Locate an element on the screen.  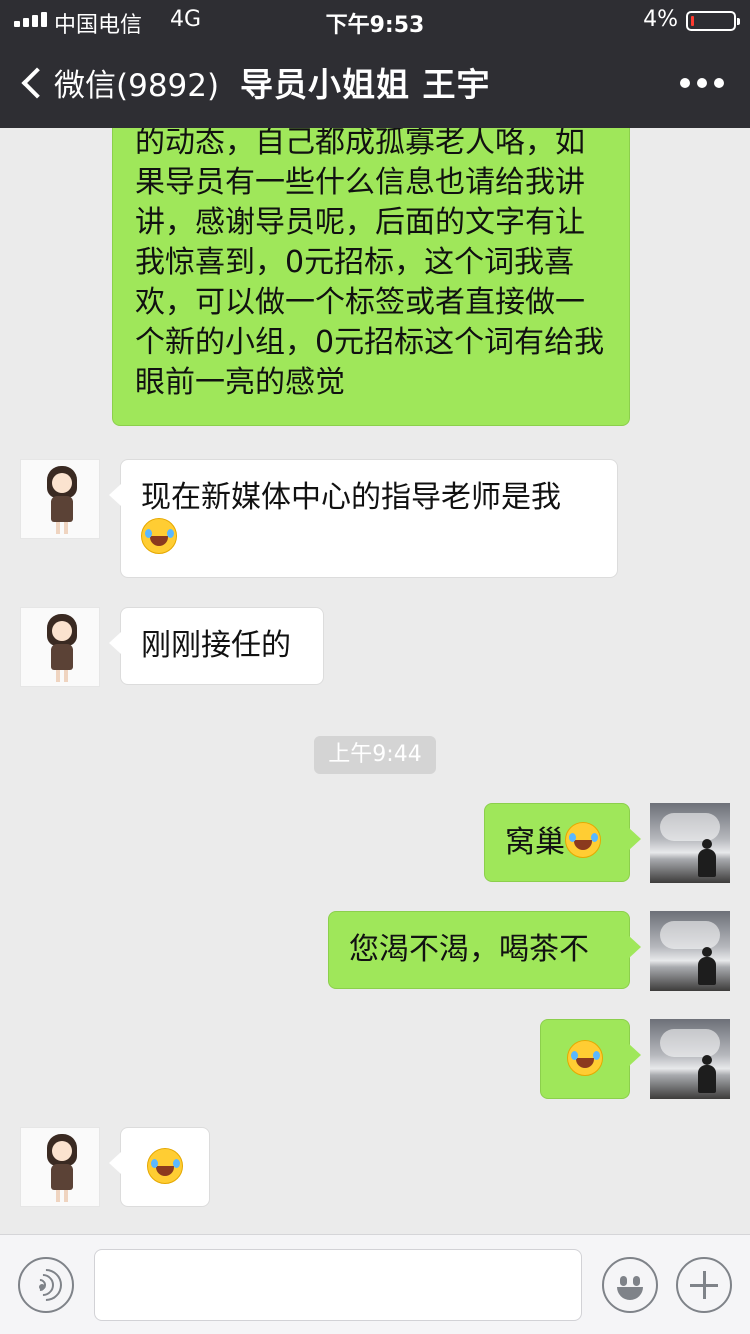
more-actions-button is located at coordinates (704, 1285).